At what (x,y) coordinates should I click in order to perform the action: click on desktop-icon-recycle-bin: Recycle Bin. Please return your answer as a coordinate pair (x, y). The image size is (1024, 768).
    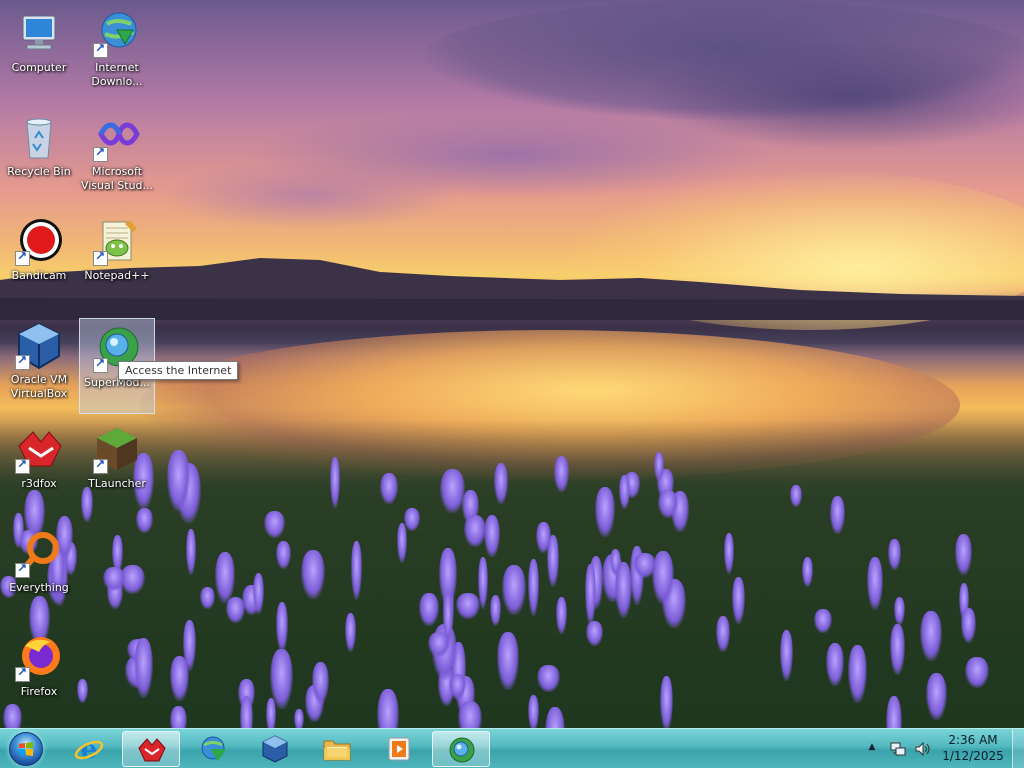
    Looking at the image, I should click on (39, 156).